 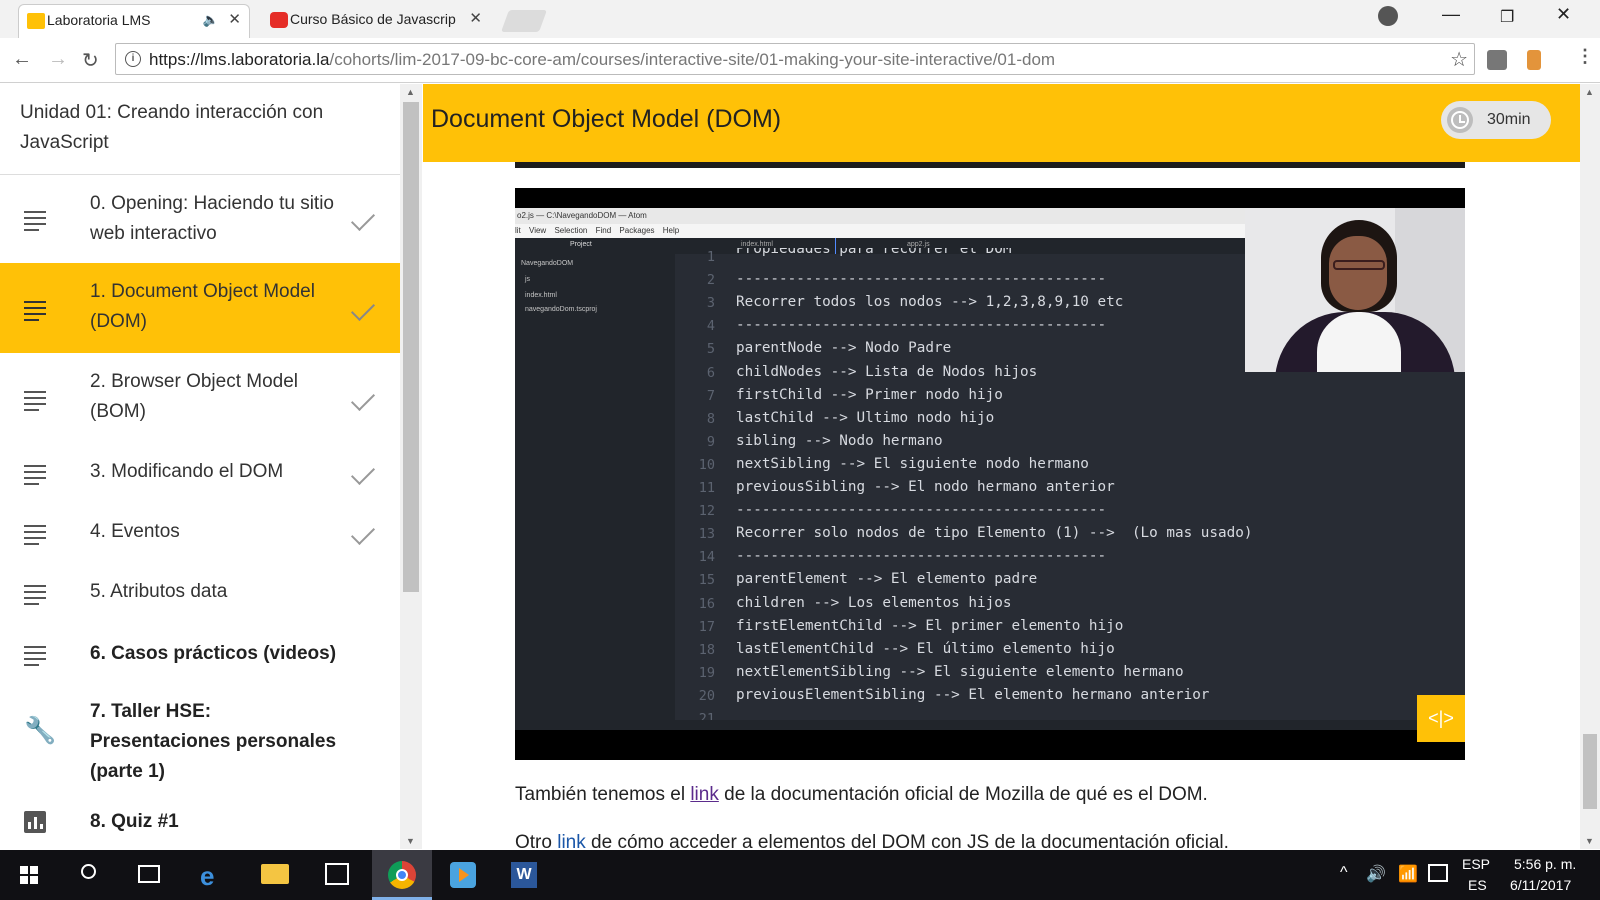 I want to click on restore-button: ❐, so click(x=1507, y=17).